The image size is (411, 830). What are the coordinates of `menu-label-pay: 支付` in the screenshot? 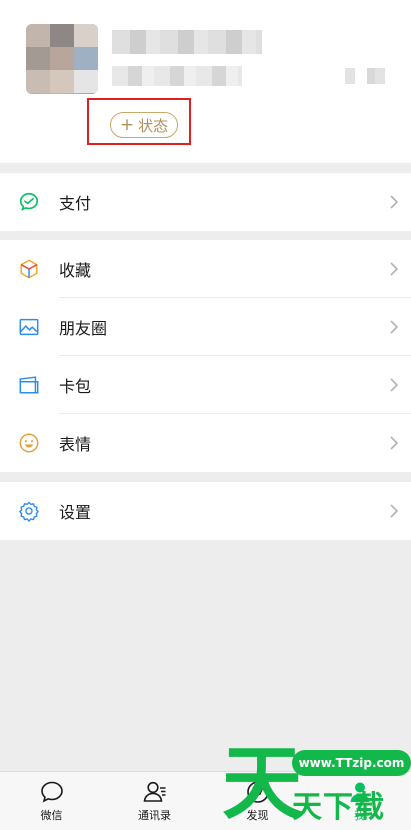 It's located at (75, 203).